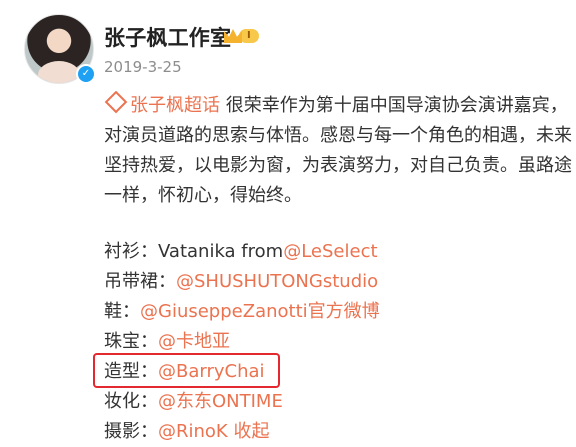 This screenshot has height=447, width=576. I want to click on mention-link: @卡地亚, so click(194, 341).